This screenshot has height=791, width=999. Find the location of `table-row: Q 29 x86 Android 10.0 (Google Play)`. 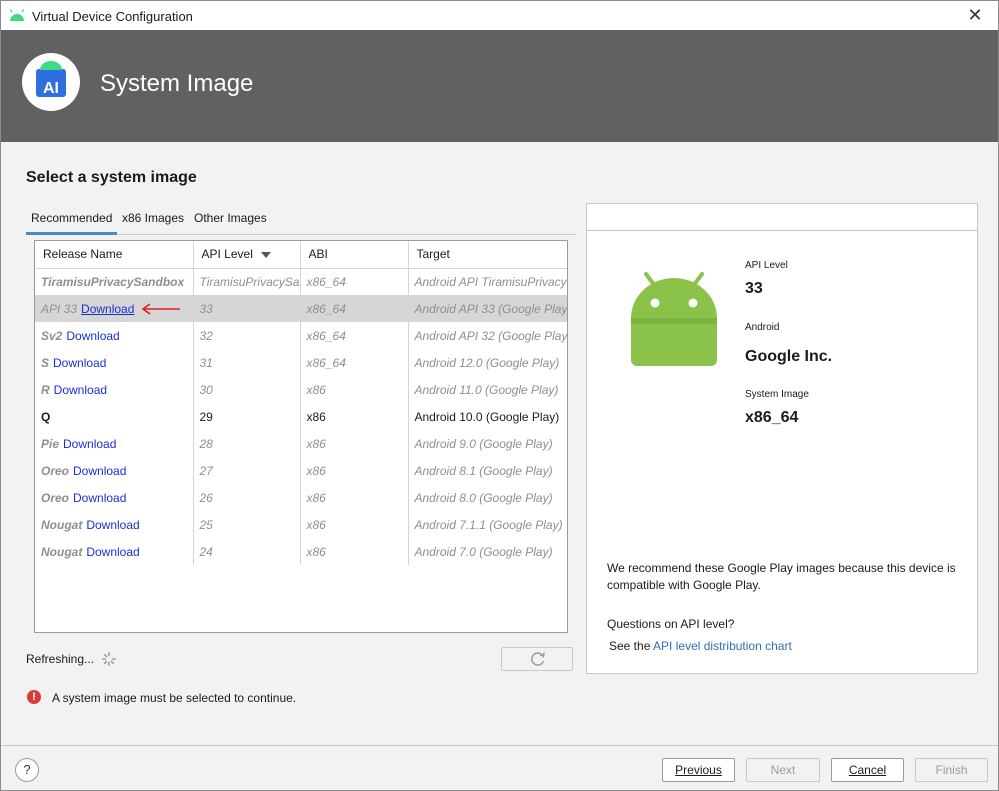

table-row: Q 29 x86 Android 10.0 (Google Play) is located at coordinates (301, 416).